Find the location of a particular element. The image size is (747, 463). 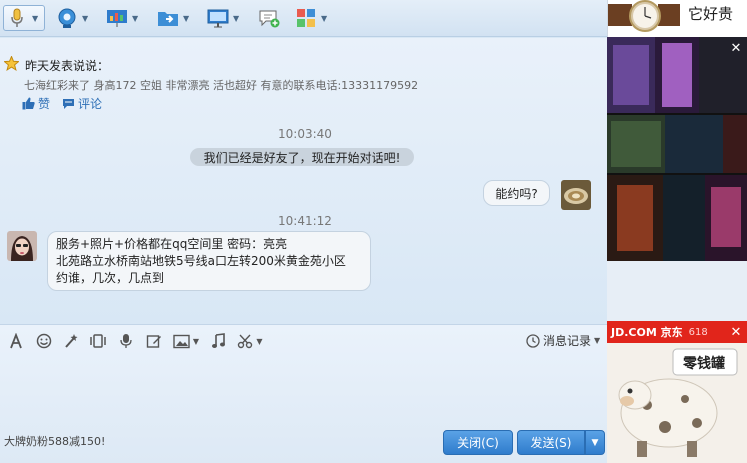

jd-badge: 618 is located at coordinates (698, 332).